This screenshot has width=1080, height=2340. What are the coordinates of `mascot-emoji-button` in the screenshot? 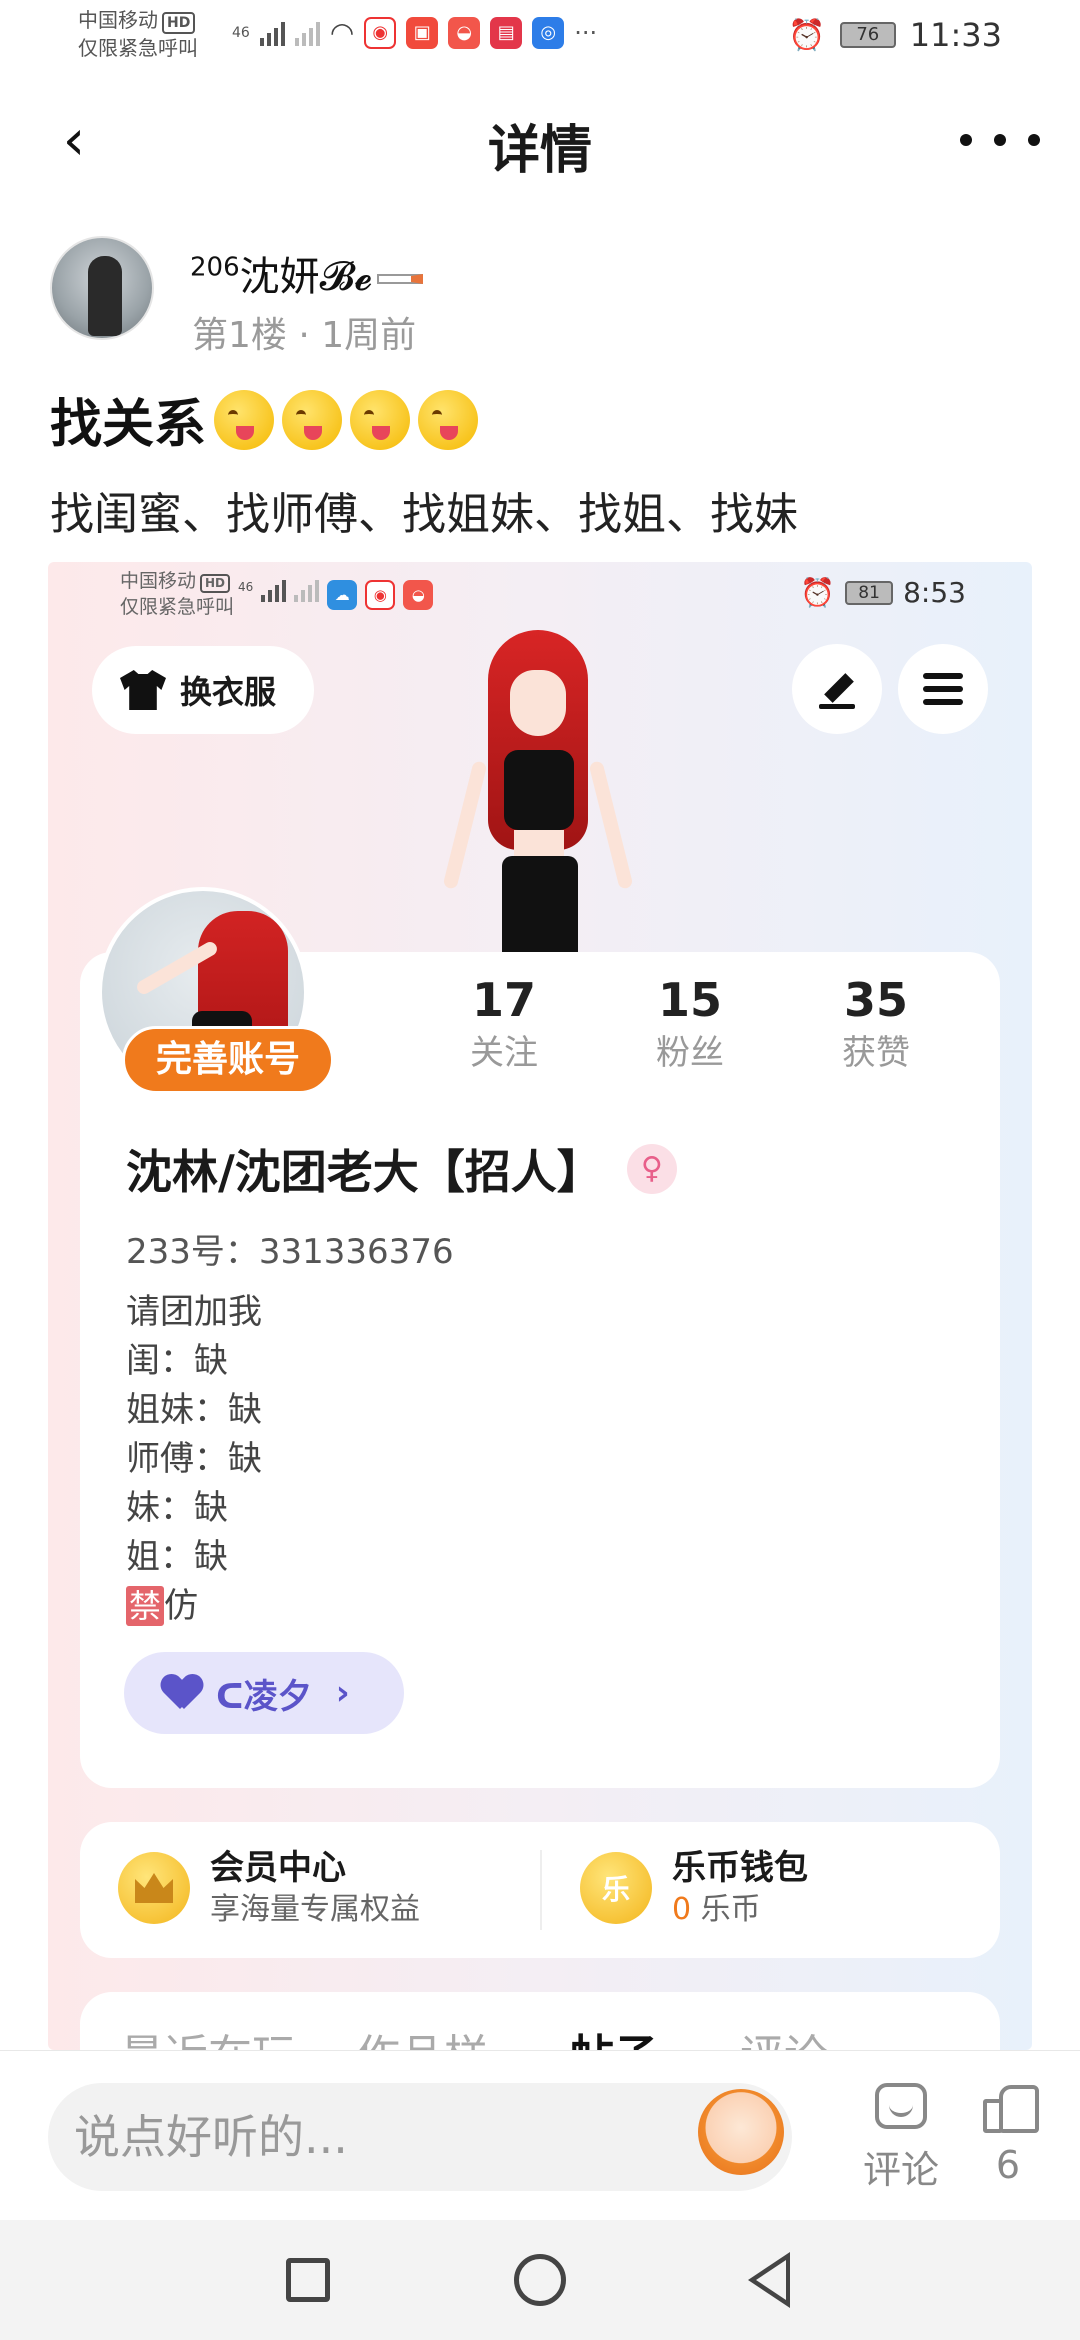 It's located at (741, 2132).